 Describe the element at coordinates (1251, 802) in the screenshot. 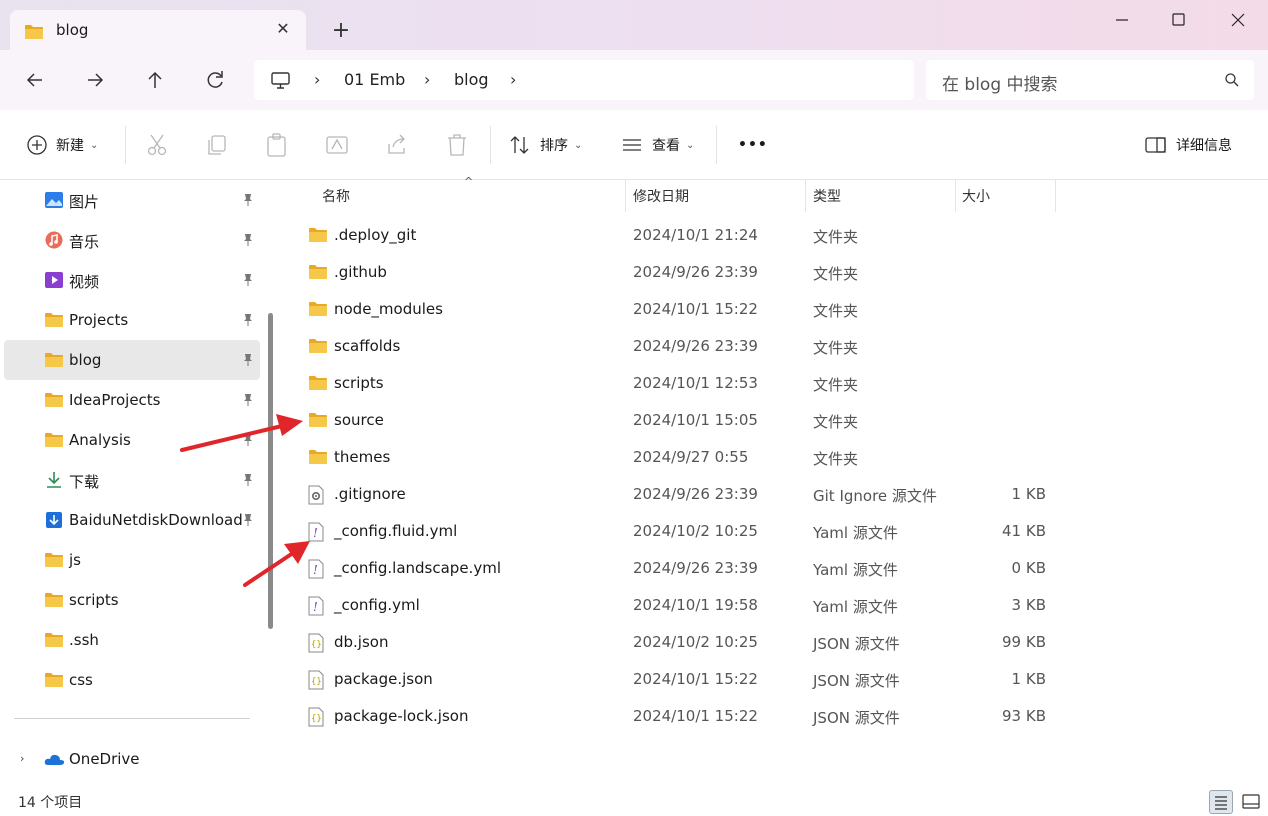

I see `tiles-view-button` at that location.